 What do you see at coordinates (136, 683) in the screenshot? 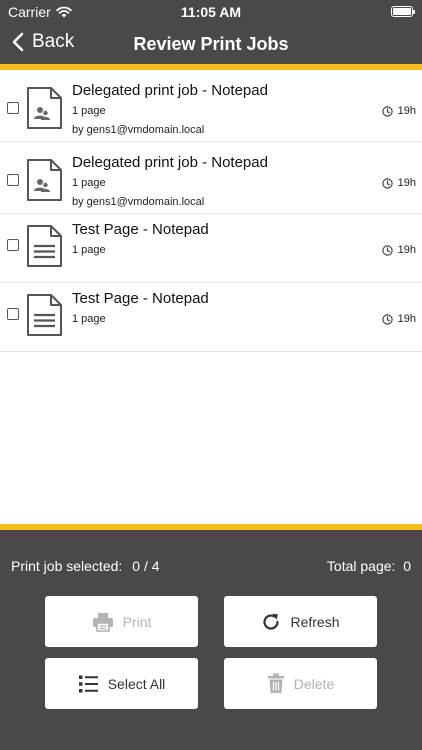
I see `select-all-label: Select All` at bounding box center [136, 683].